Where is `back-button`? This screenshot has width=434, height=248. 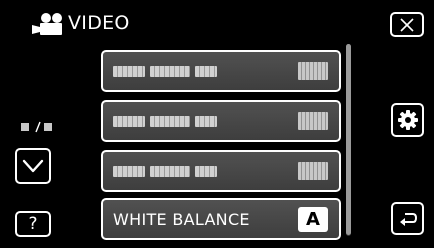
back-button is located at coordinates (407, 218).